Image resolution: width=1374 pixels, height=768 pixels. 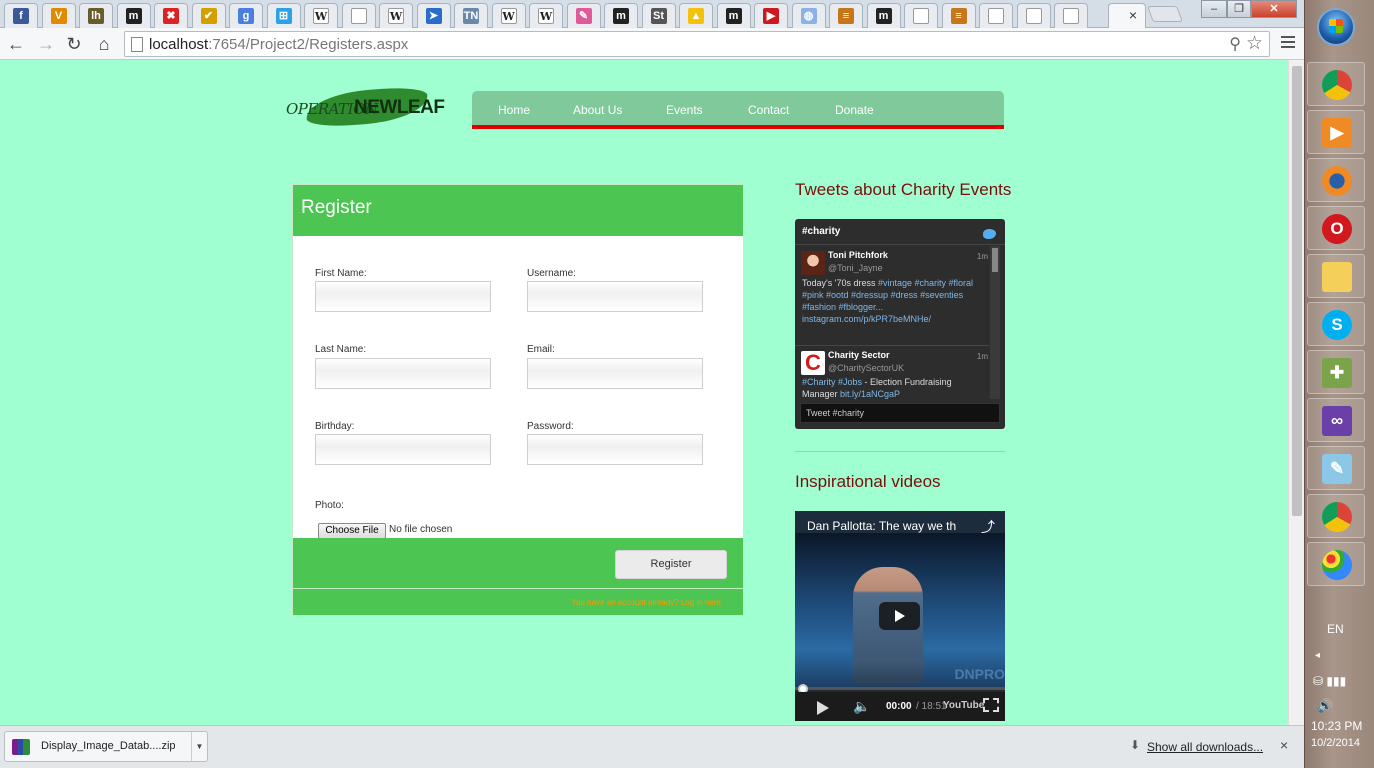 What do you see at coordinates (597, 110) in the screenshot?
I see `nav-about-us: About Us` at bounding box center [597, 110].